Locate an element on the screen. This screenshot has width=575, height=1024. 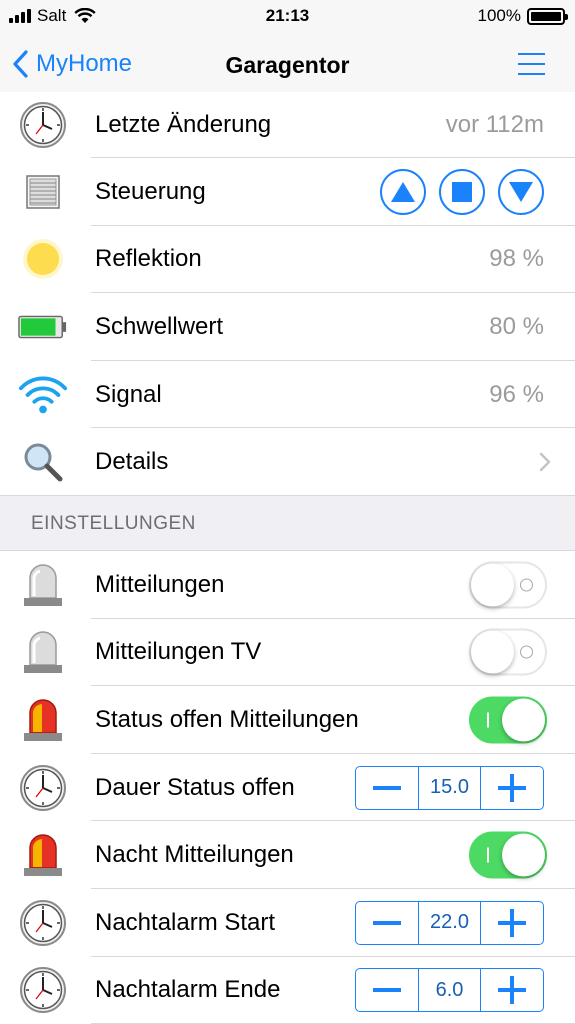
battery-status-icon is located at coordinates (547, 16).